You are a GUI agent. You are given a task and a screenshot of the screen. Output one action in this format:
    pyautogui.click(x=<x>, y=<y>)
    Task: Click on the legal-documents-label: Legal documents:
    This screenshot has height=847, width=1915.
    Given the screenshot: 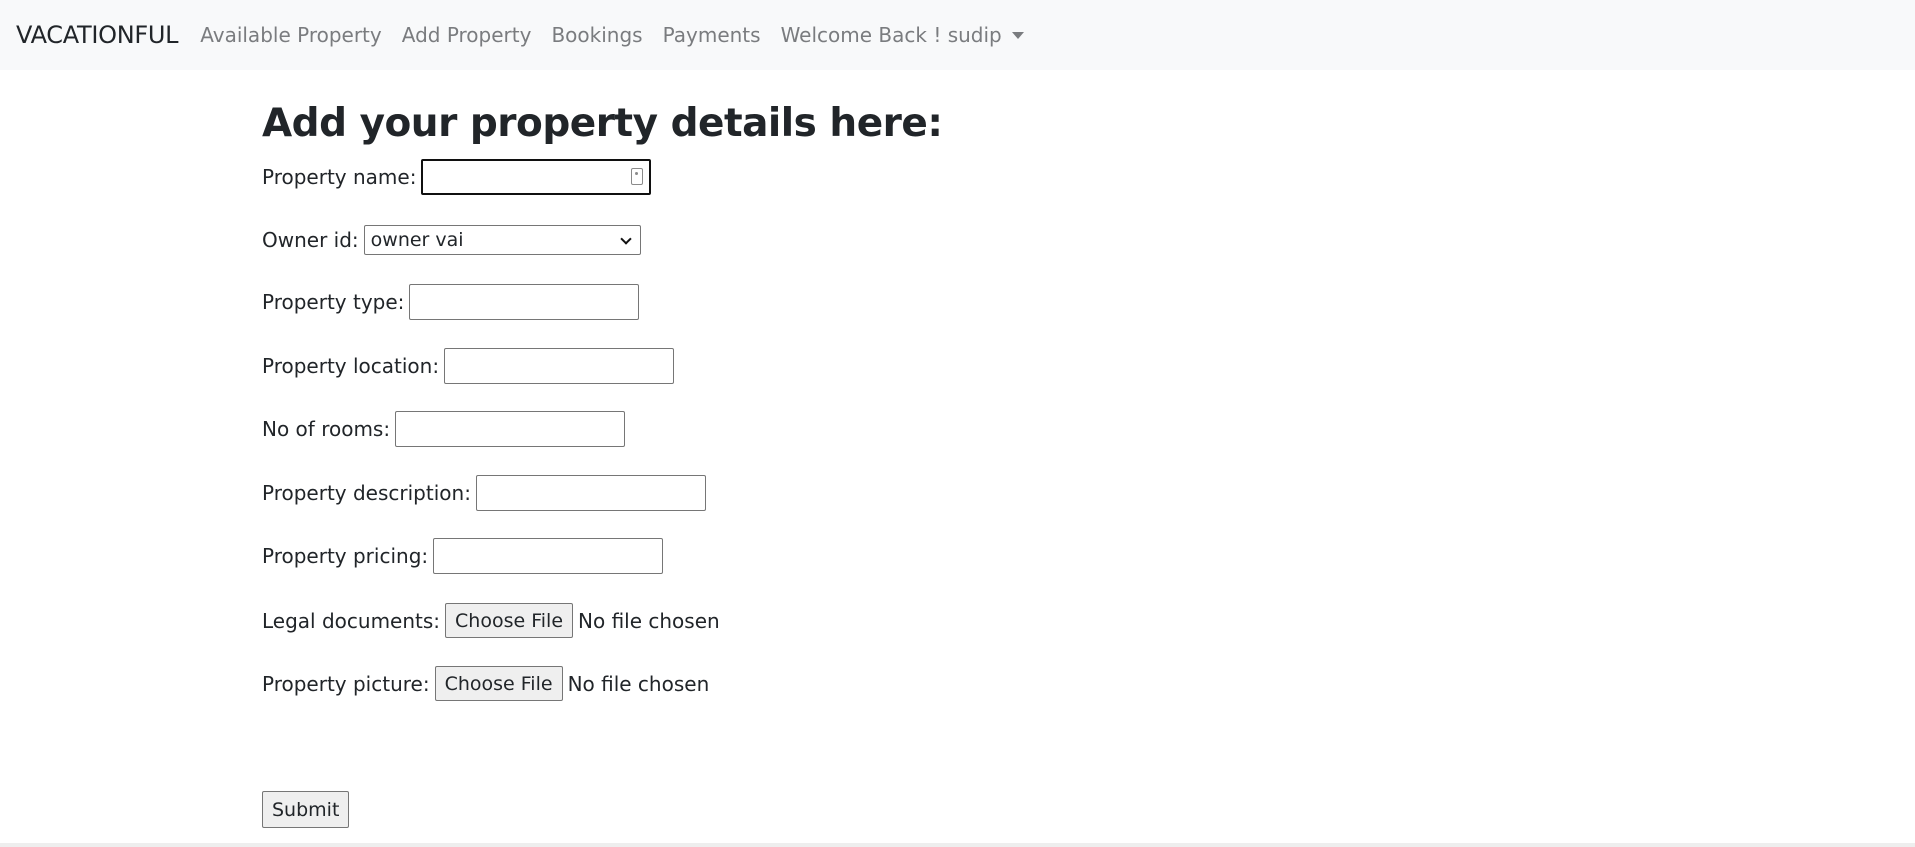 What is the action you would take?
    pyautogui.click(x=351, y=620)
    